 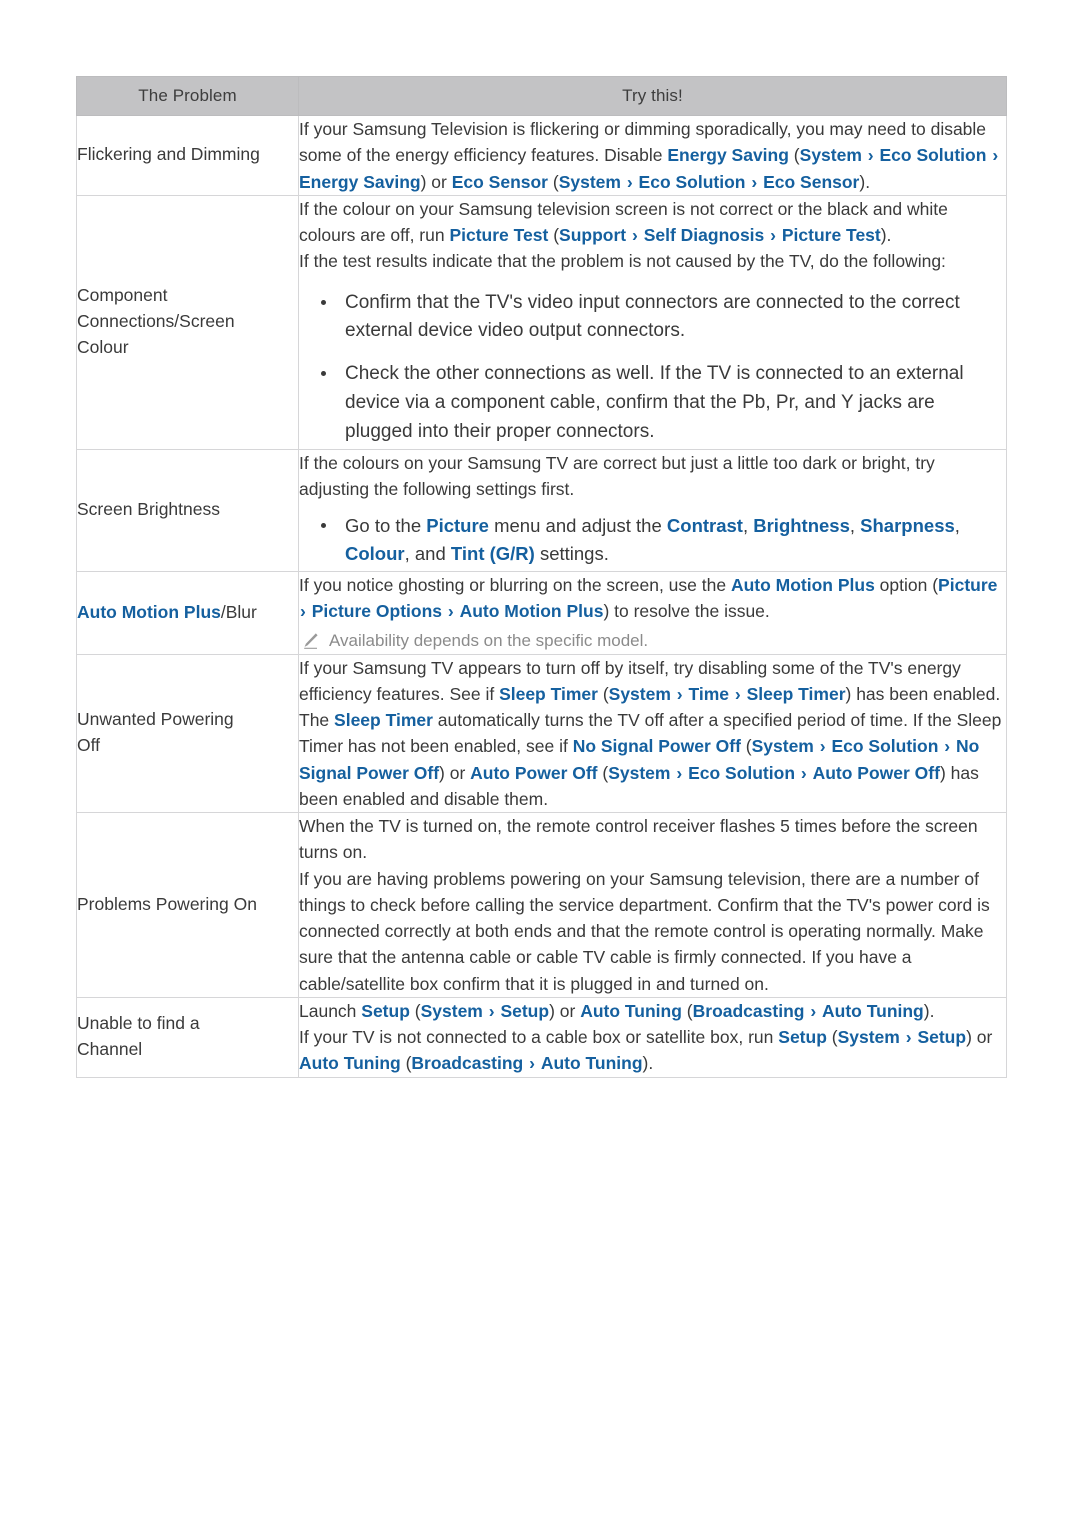 What do you see at coordinates (493, 553) in the screenshot?
I see `link-tint-gr: Tint (G/R)` at bounding box center [493, 553].